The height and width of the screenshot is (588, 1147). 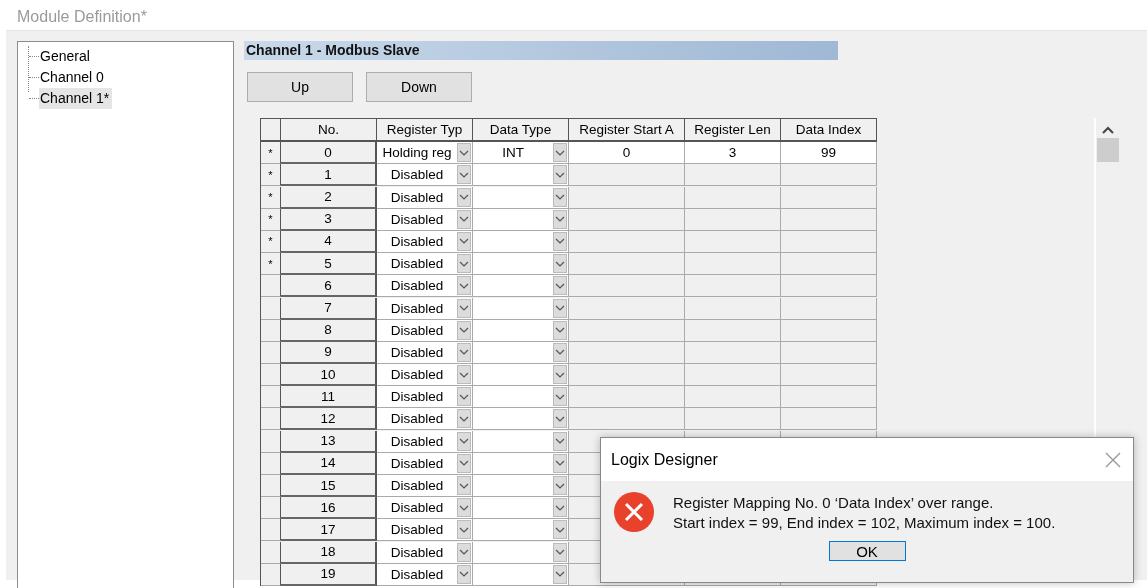 What do you see at coordinates (425, 130) in the screenshot?
I see `column-header: Register Typ` at bounding box center [425, 130].